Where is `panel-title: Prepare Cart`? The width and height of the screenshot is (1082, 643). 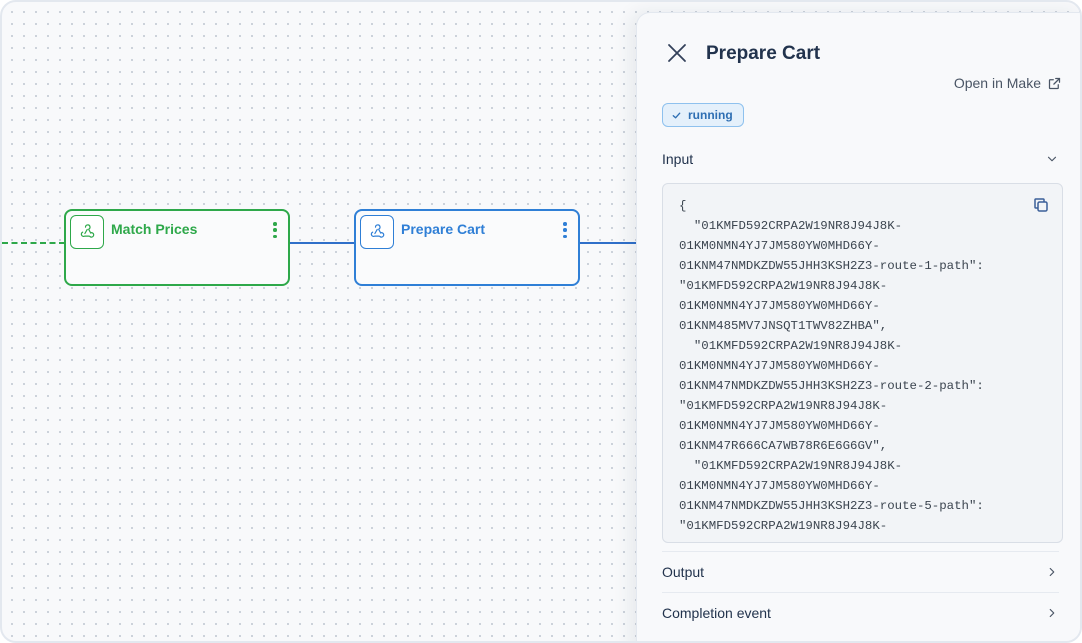 panel-title: Prepare Cart is located at coordinates (763, 53).